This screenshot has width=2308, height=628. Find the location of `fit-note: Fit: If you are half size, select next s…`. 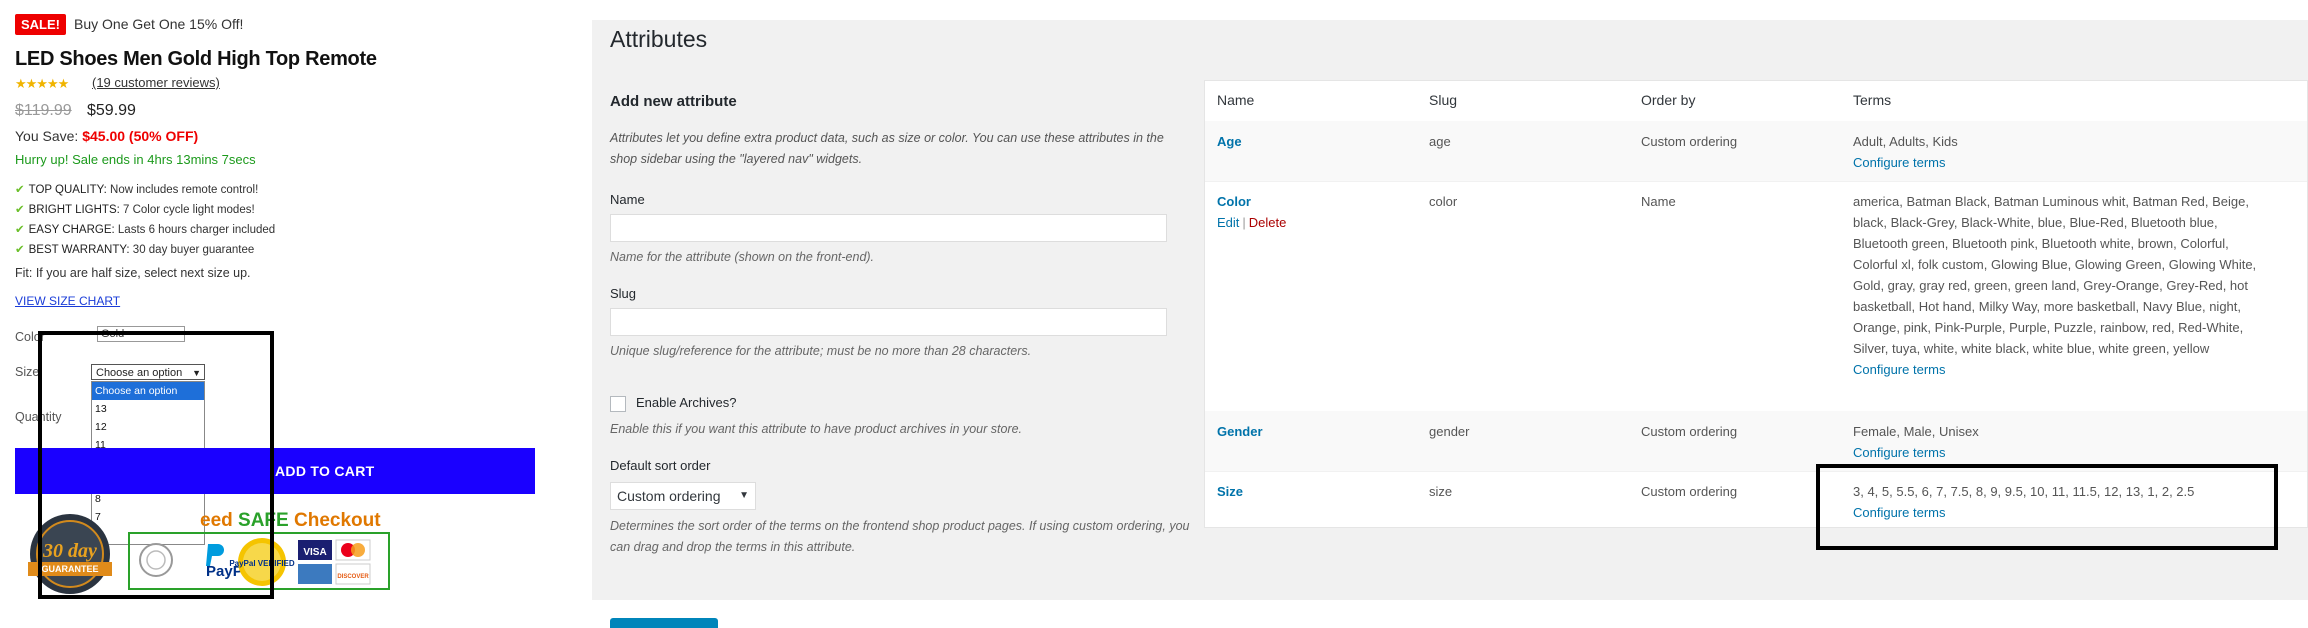

fit-note: Fit: If you are half size, select next s… is located at coordinates (133, 273).